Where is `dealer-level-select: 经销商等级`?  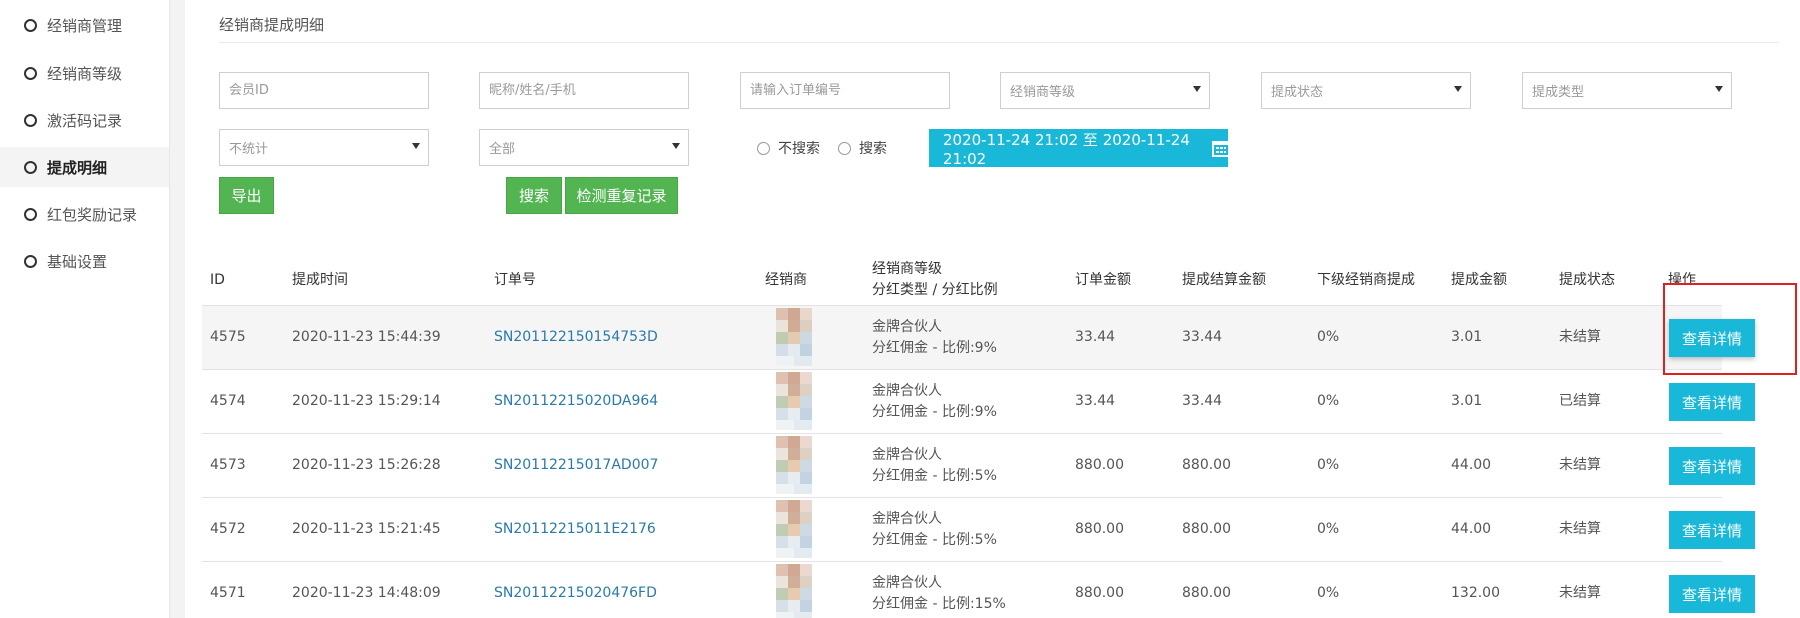
dealer-level-select: 经销商等级 is located at coordinates (1105, 90).